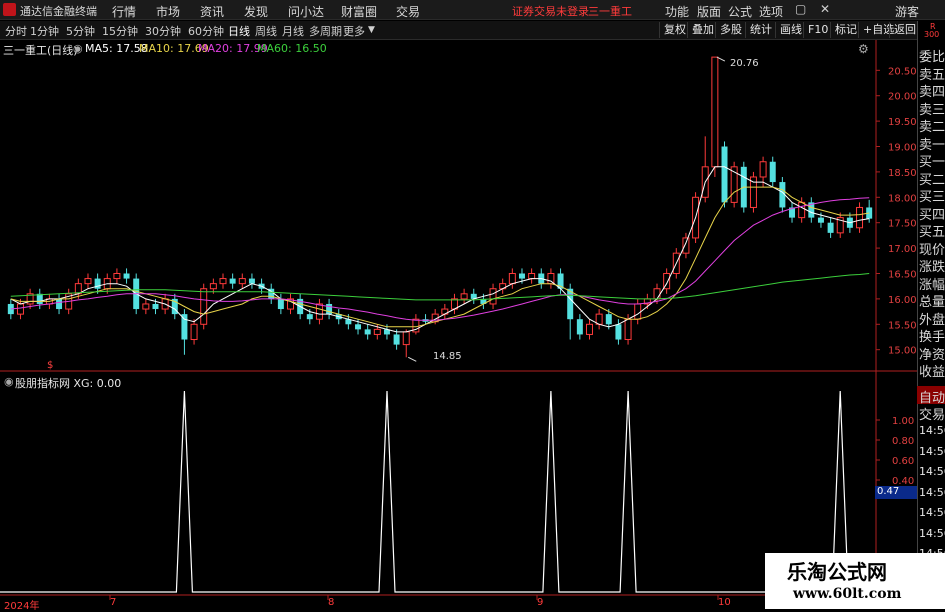 This screenshot has height=612, width=945. Describe the element at coordinates (709, 11) in the screenshot. I see `menu-item-banmian: 版面` at that location.